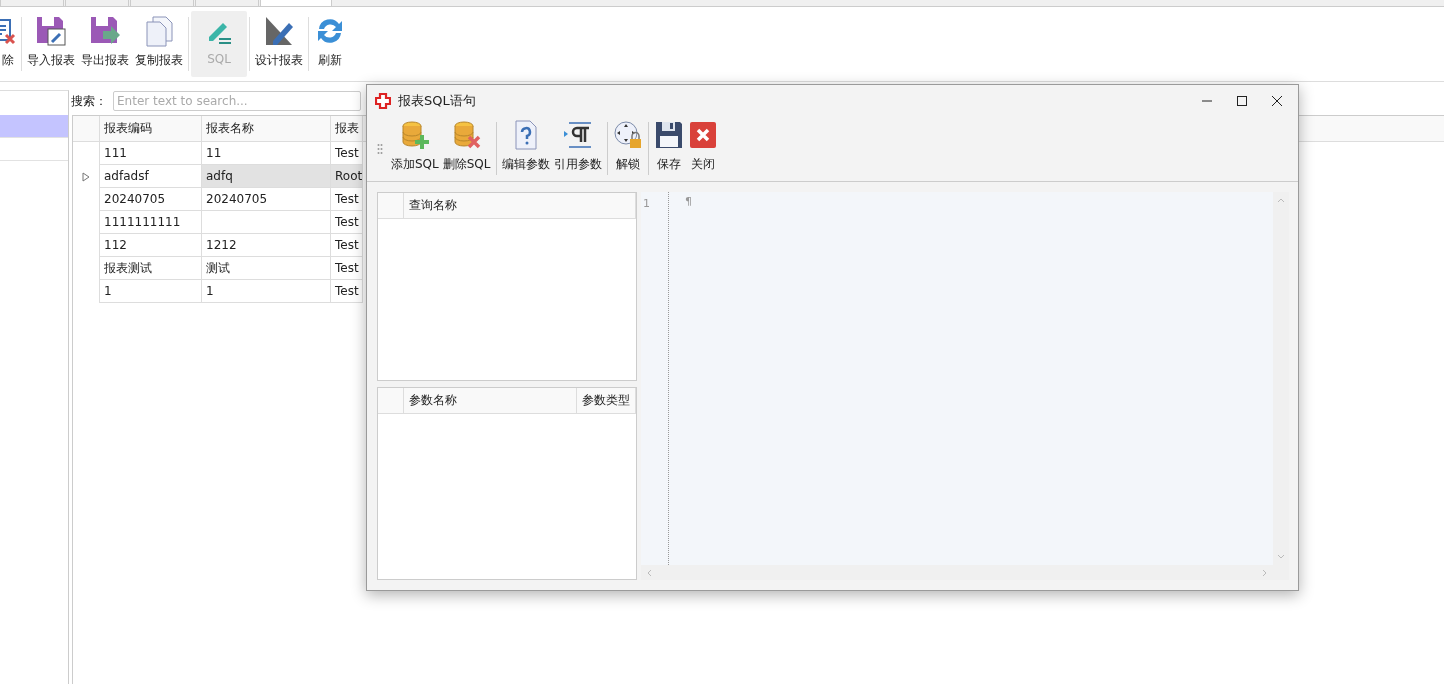 Image resolution: width=1444 pixels, height=684 pixels. I want to click on floppy-icon, so click(668, 135).